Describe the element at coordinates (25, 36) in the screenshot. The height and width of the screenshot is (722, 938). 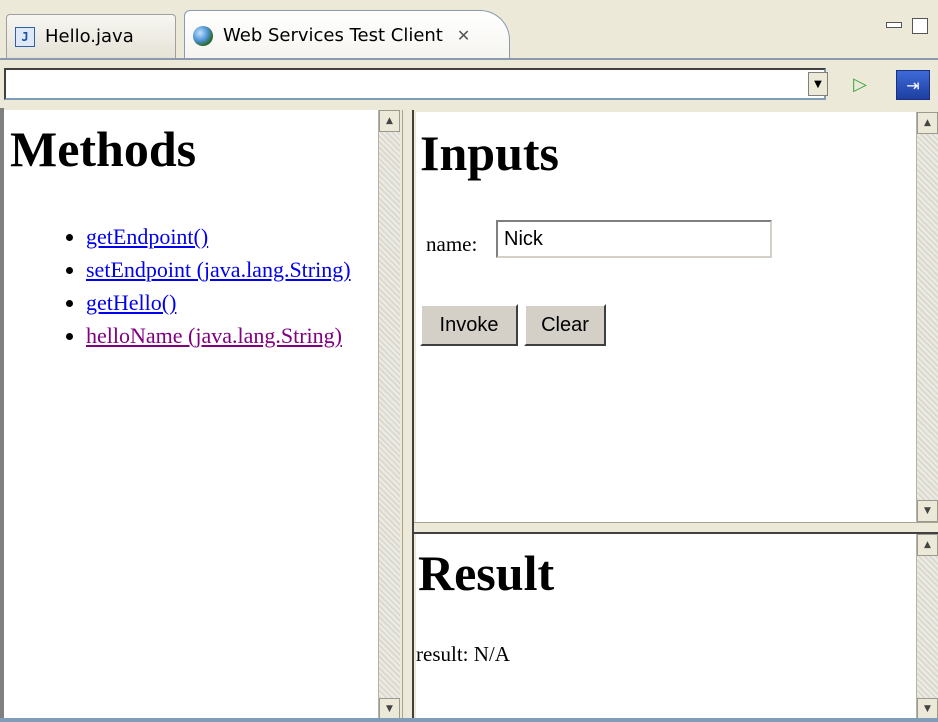
I see `java-file-icon: J` at that location.